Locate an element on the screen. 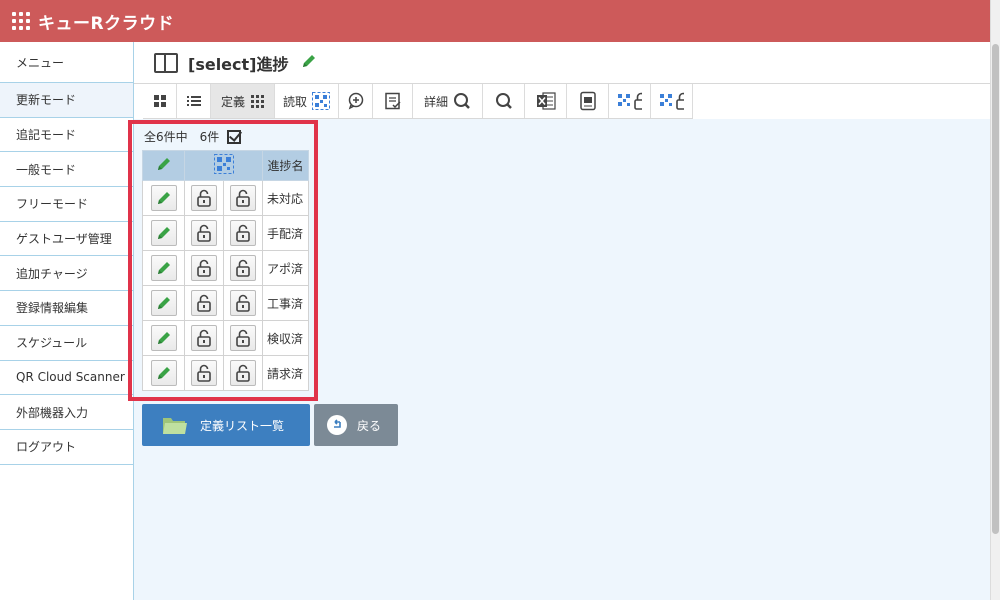 This screenshot has width=1000, height=600. sidebar-item-general-mode: 一般モード is located at coordinates (66, 170).